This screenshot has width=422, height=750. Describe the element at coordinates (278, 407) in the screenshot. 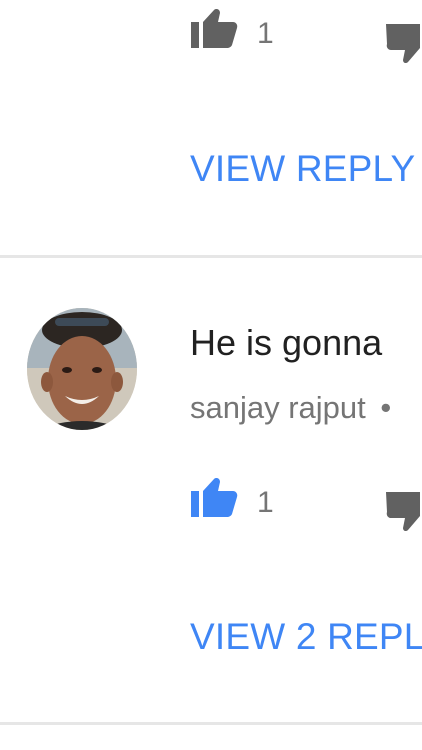

I see `comment-author: sanjay rajput` at that location.